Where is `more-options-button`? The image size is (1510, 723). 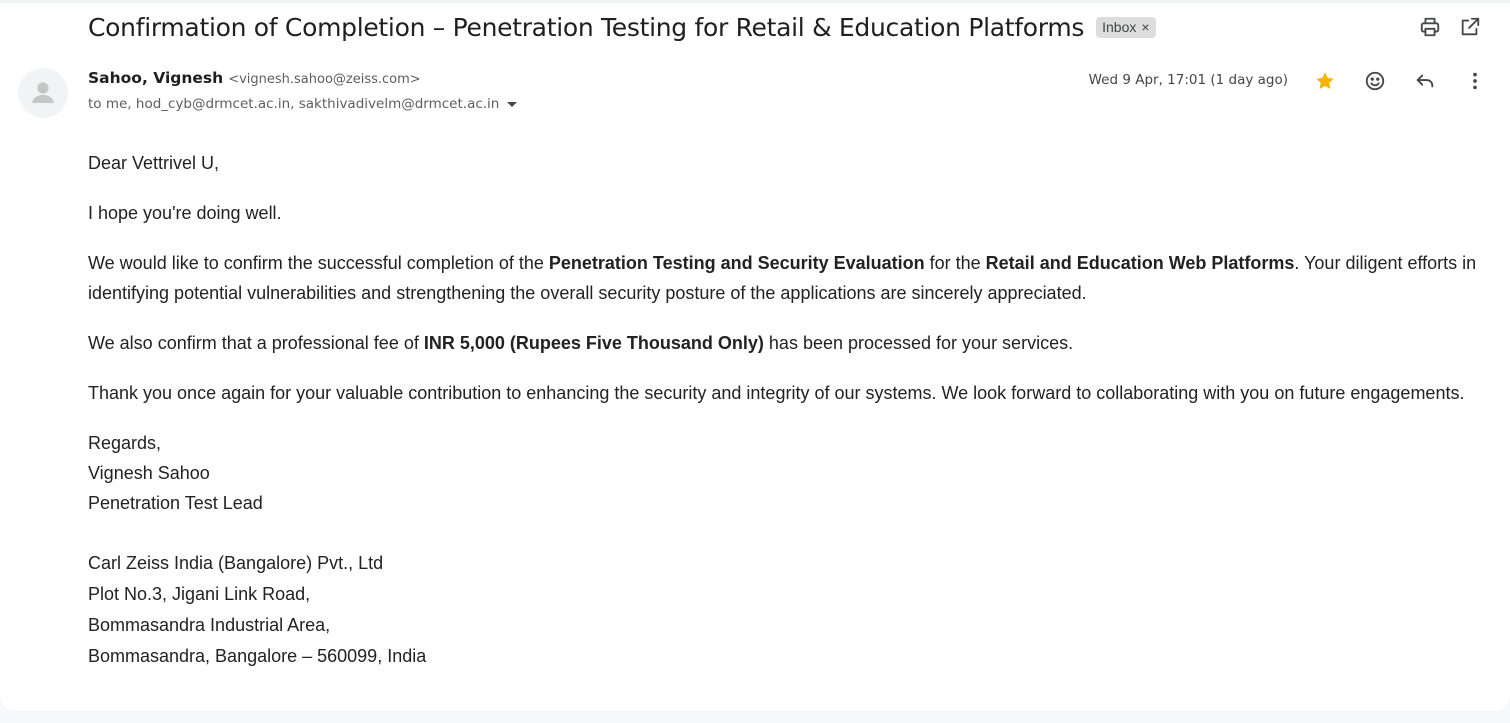
more-options-button is located at coordinates (1475, 81).